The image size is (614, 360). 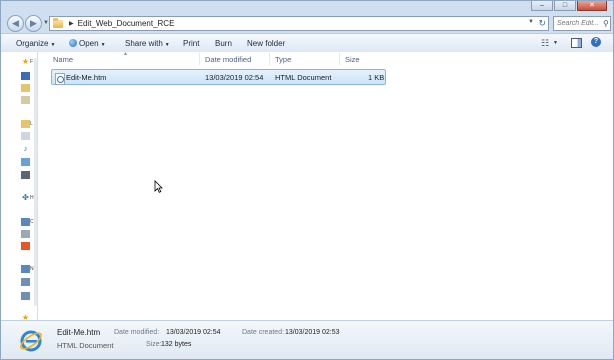 I want to click on forward-button: ▶, so click(x=33, y=23).